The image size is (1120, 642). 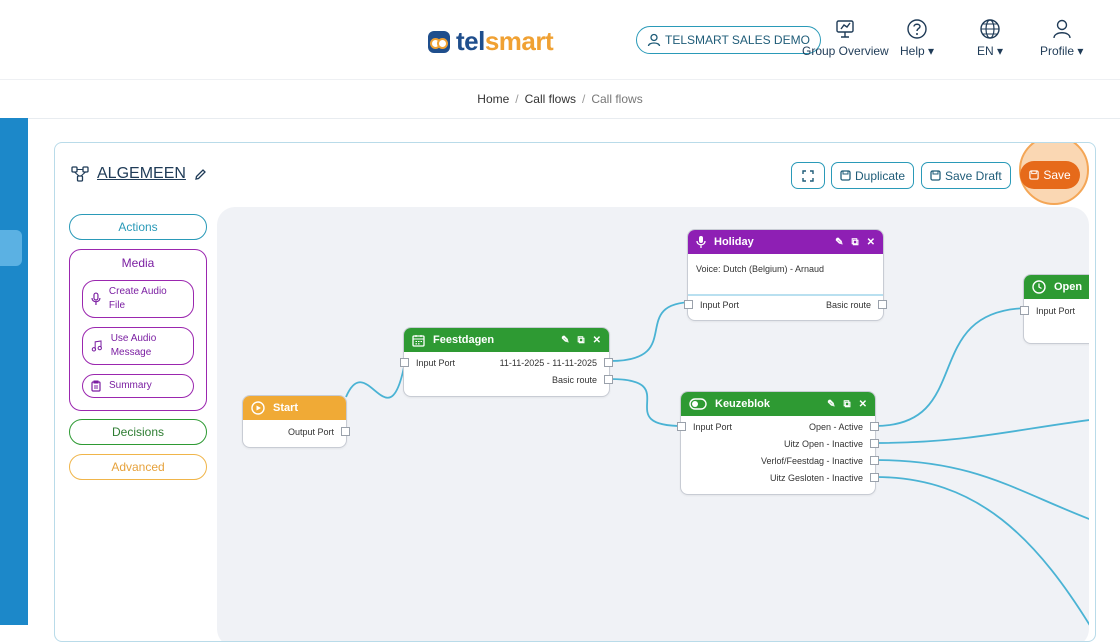 What do you see at coordinates (981, 431) in the screenshot?
I see `link-keuzeblok-uitz-open` at bounding box center [981, 431].